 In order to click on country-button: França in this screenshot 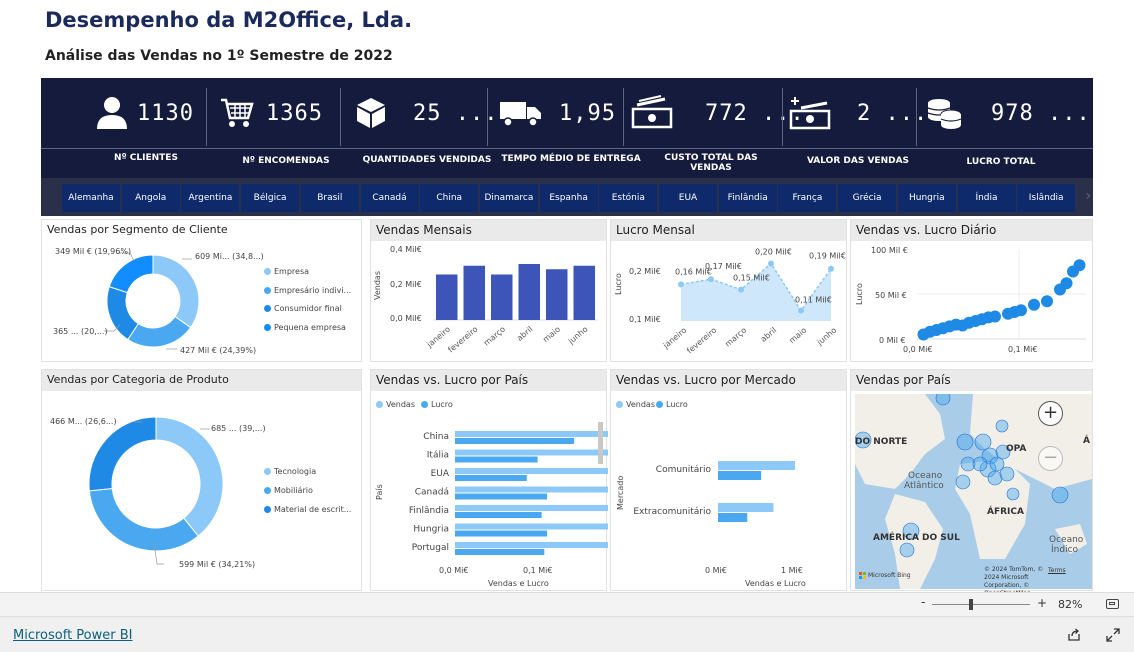, I will do `click(807, 198)`.